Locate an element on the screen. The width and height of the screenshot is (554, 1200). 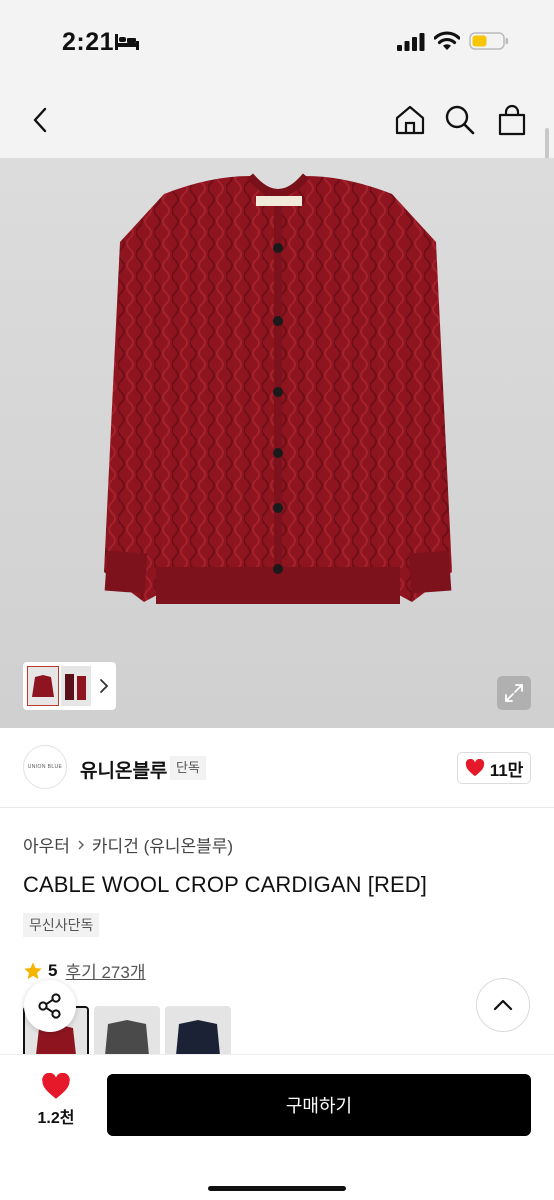
buy-button: 구매하기 is located at coordinates (319, 1105).